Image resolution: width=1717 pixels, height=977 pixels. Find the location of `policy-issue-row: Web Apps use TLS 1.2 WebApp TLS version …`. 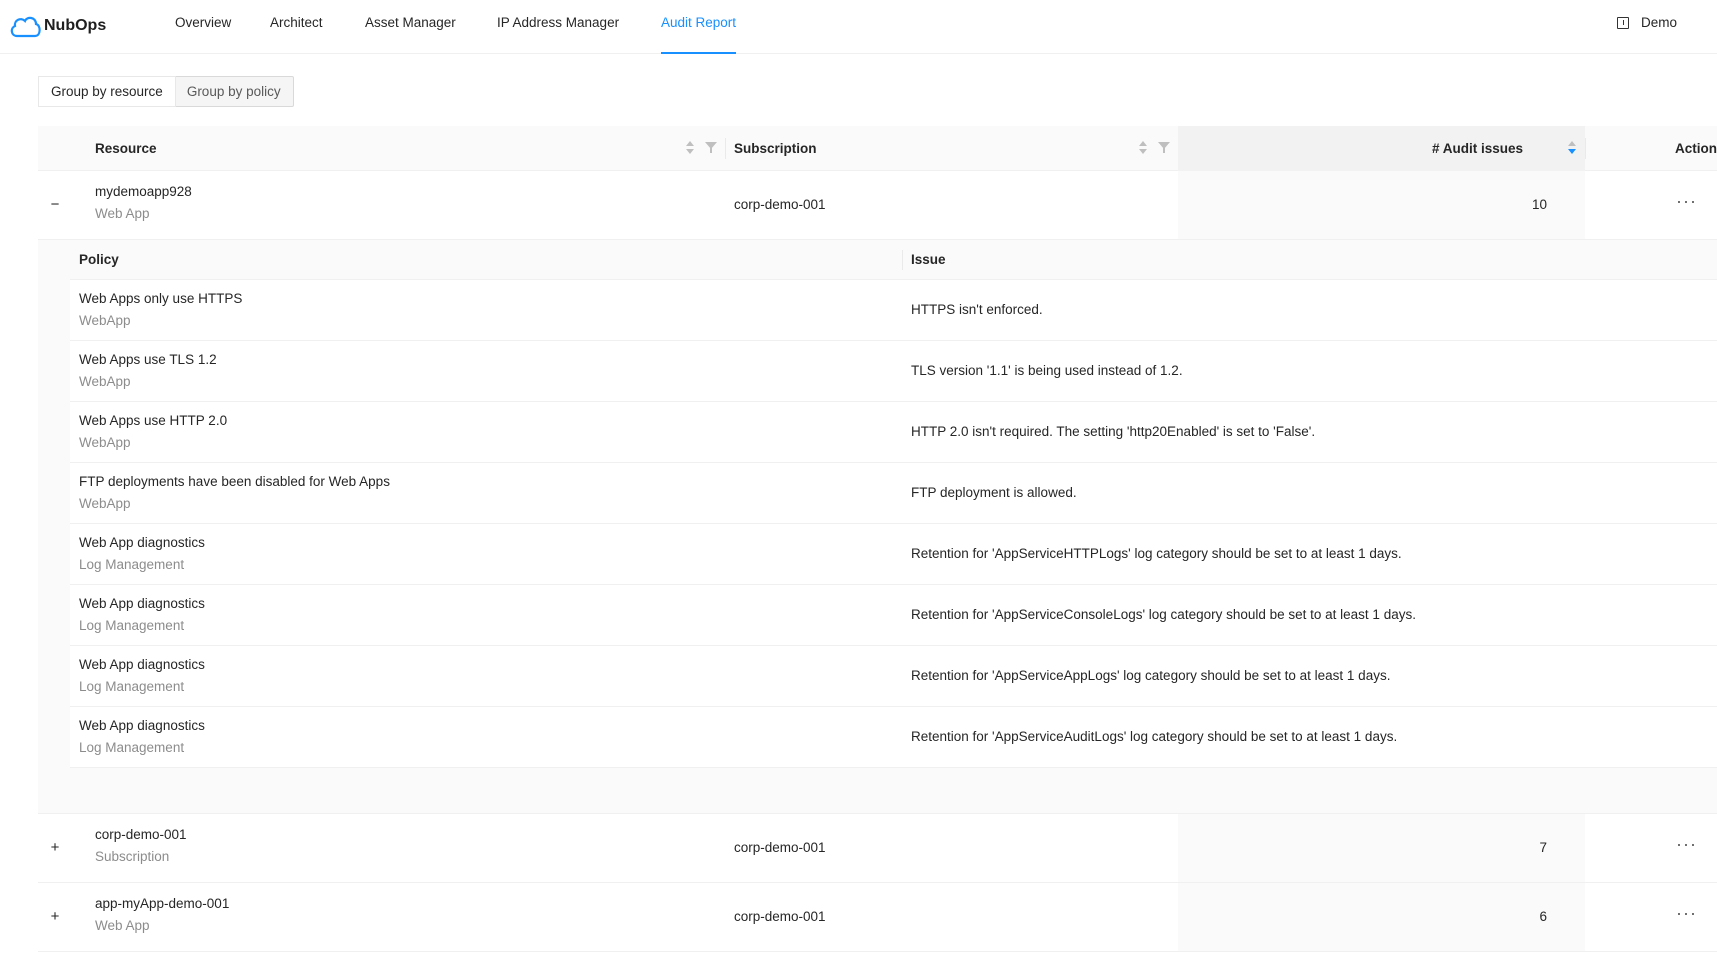

policy-issue-row: Web Apps use TLS 1.2 WebApp TLS version … is located at coordinates (893, 371).